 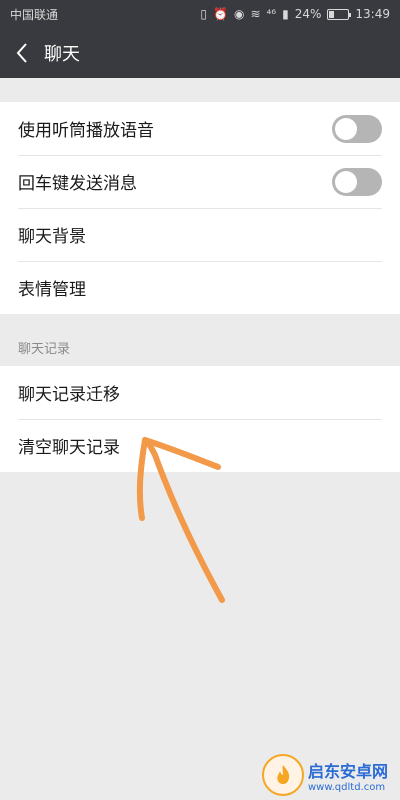 I want to click on alarm-icon: ⏰, so click(x=220, y=14).